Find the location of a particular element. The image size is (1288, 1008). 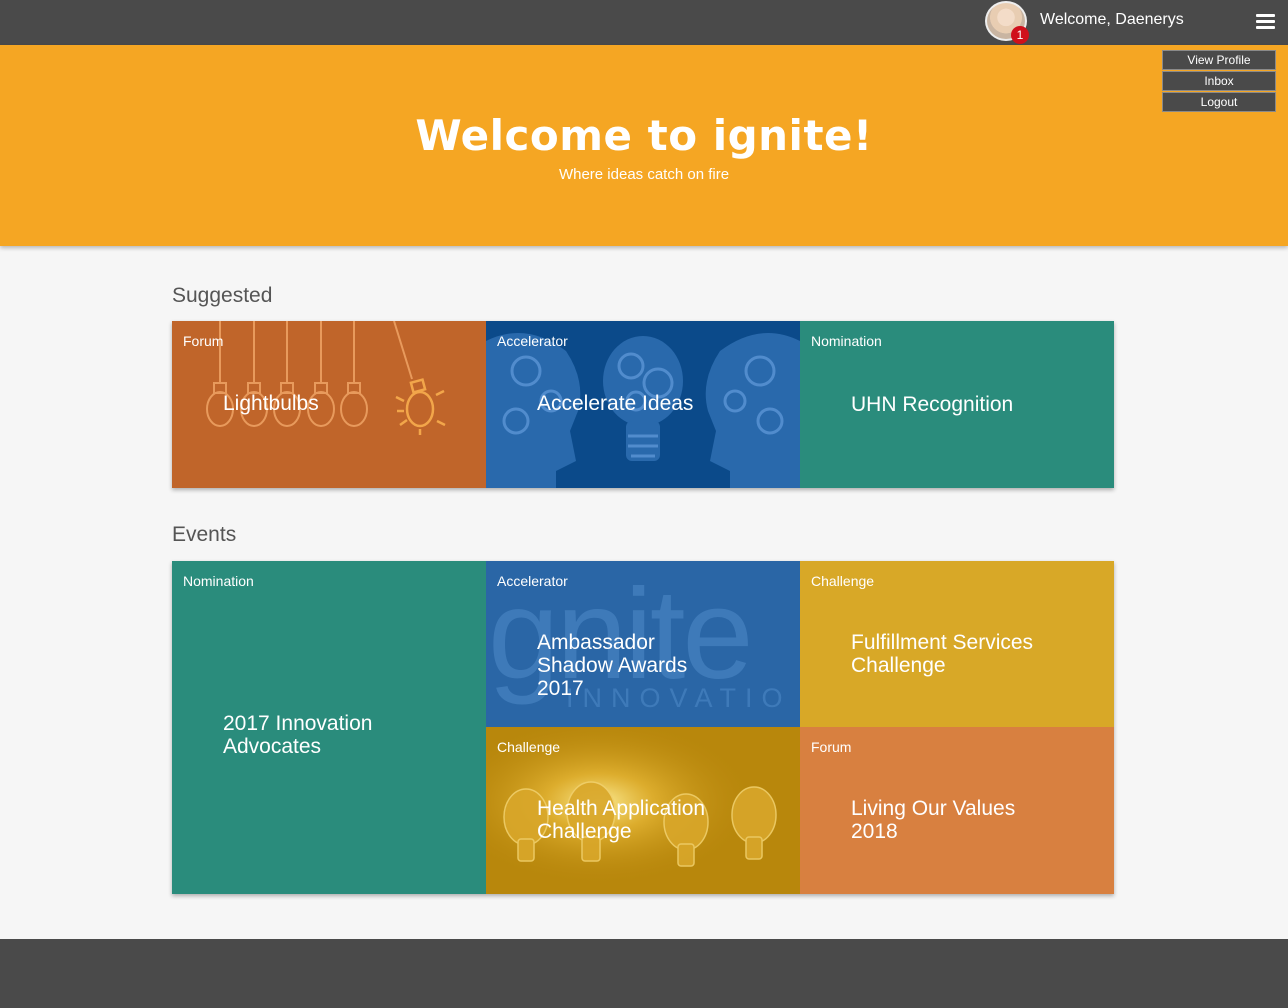

tile-lightbulbs: Forum Lightbulbs is located at coordinates (329, 404).